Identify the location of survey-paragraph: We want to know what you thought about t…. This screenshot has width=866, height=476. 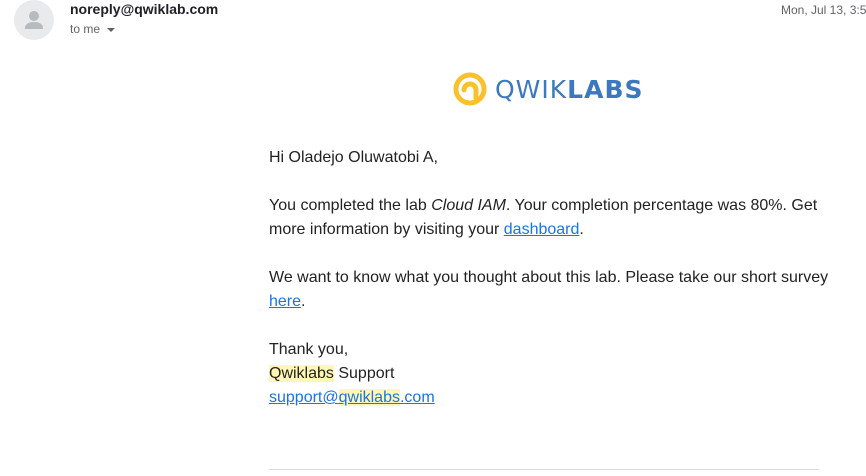
(549, 289).